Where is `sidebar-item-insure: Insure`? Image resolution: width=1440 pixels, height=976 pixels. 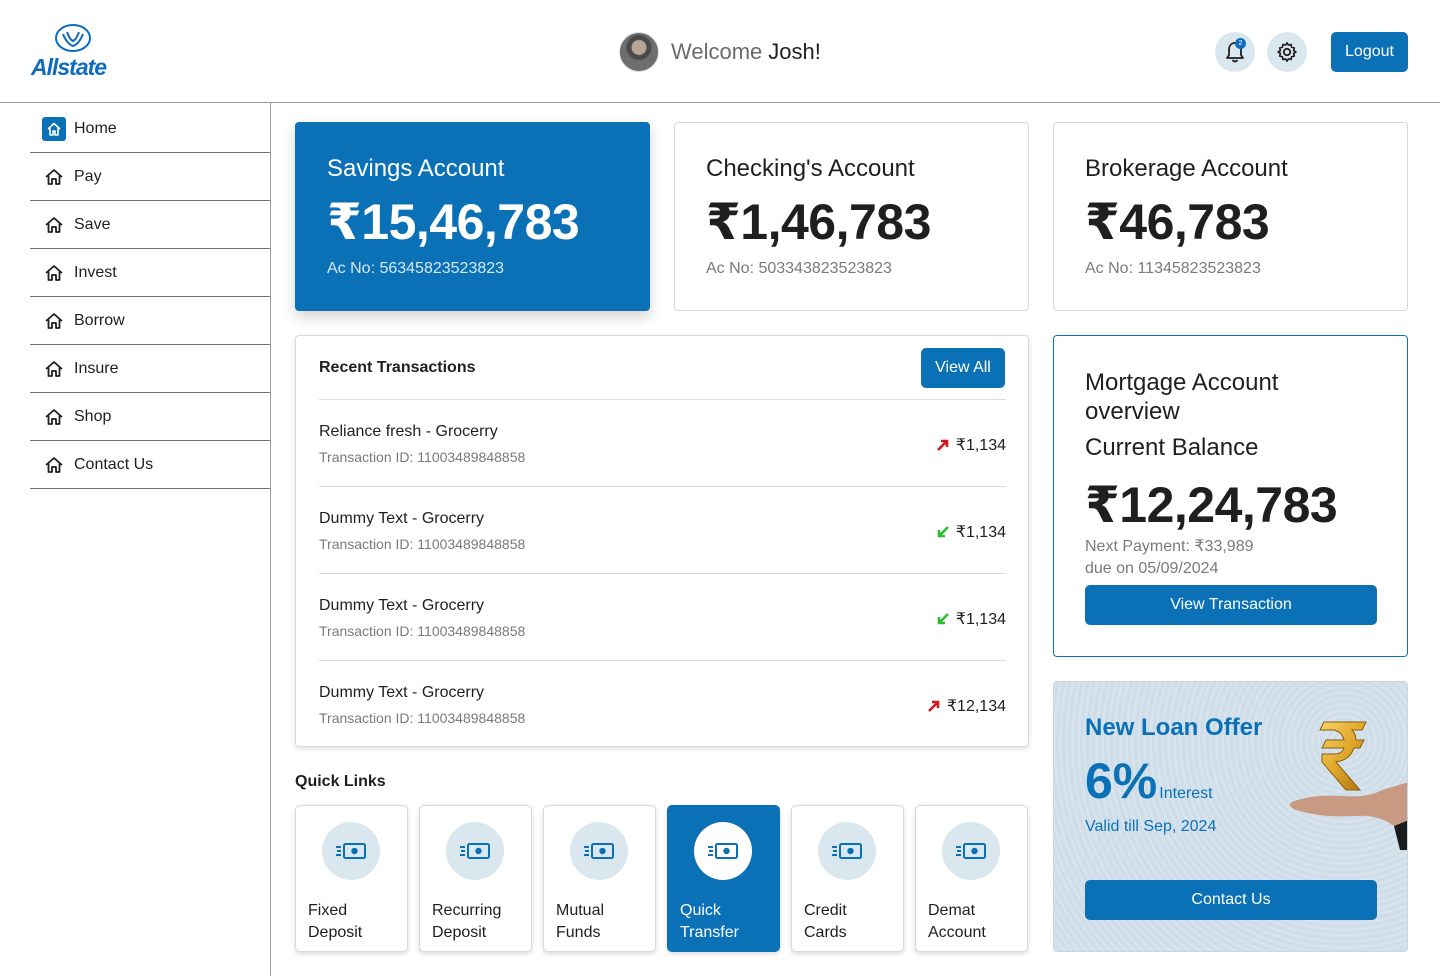 sidebar-item-insure: Insure is located at coordinates (150, 369).